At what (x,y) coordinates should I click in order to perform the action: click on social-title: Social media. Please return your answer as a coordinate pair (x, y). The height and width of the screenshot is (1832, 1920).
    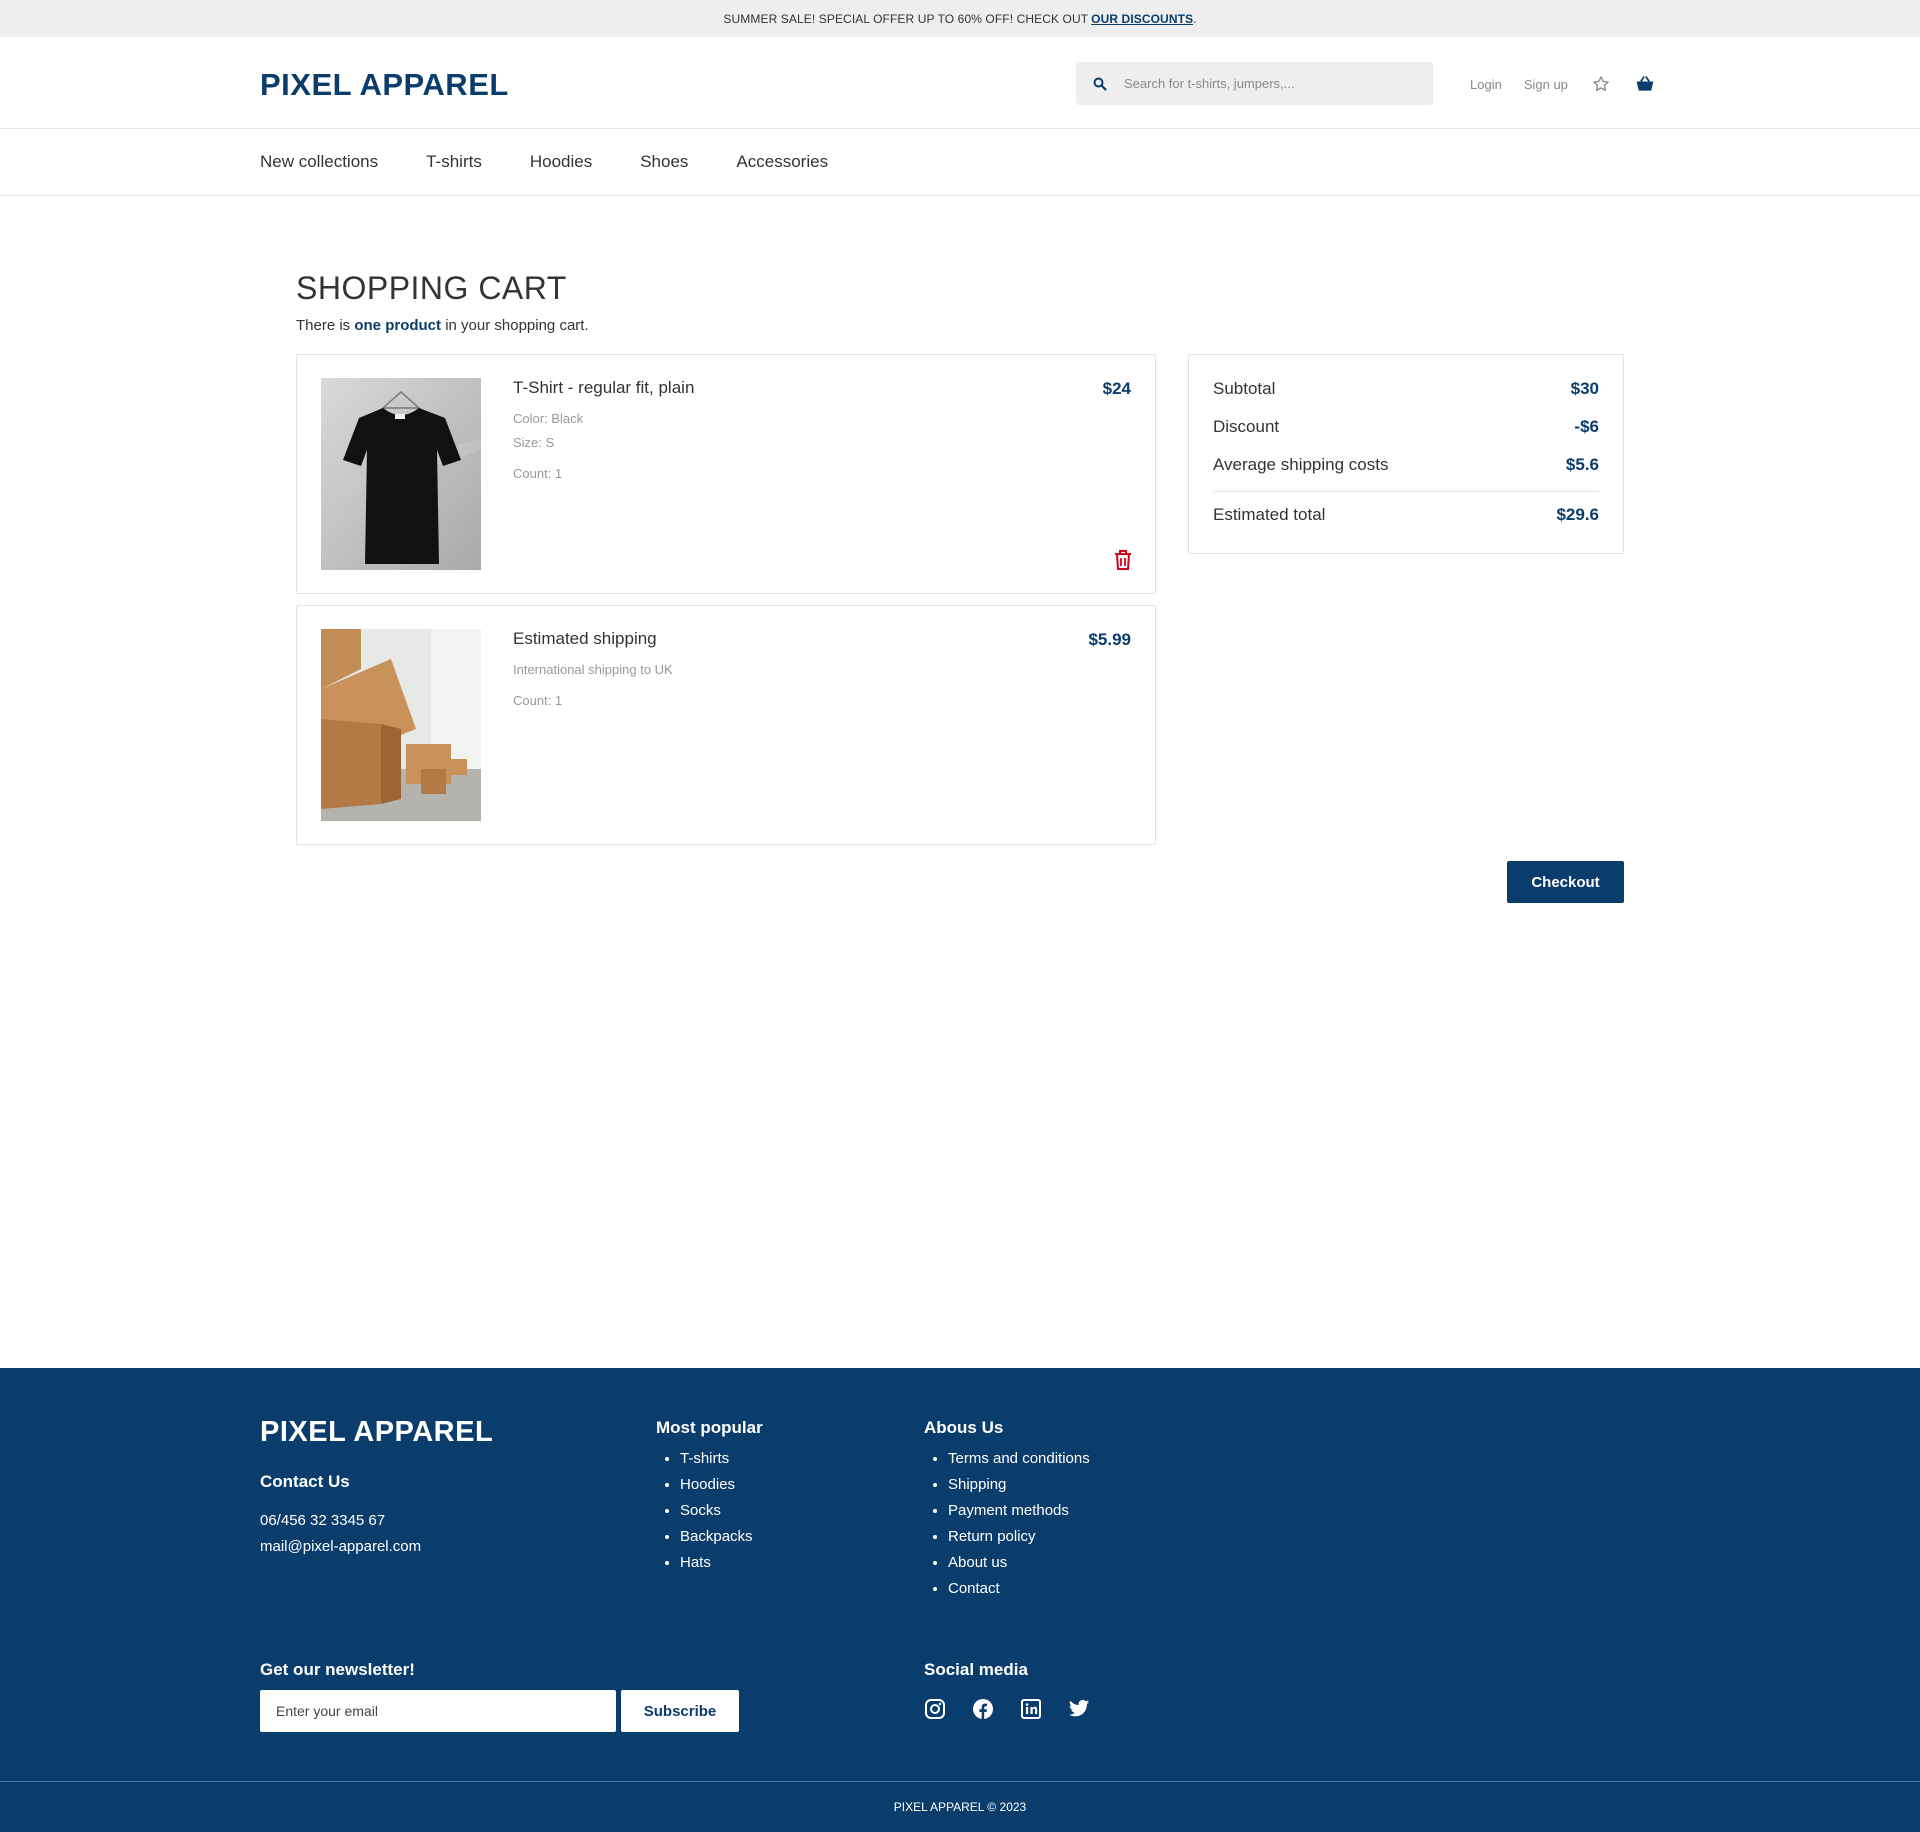
    Looking at the image, I should click on (976, 1669).